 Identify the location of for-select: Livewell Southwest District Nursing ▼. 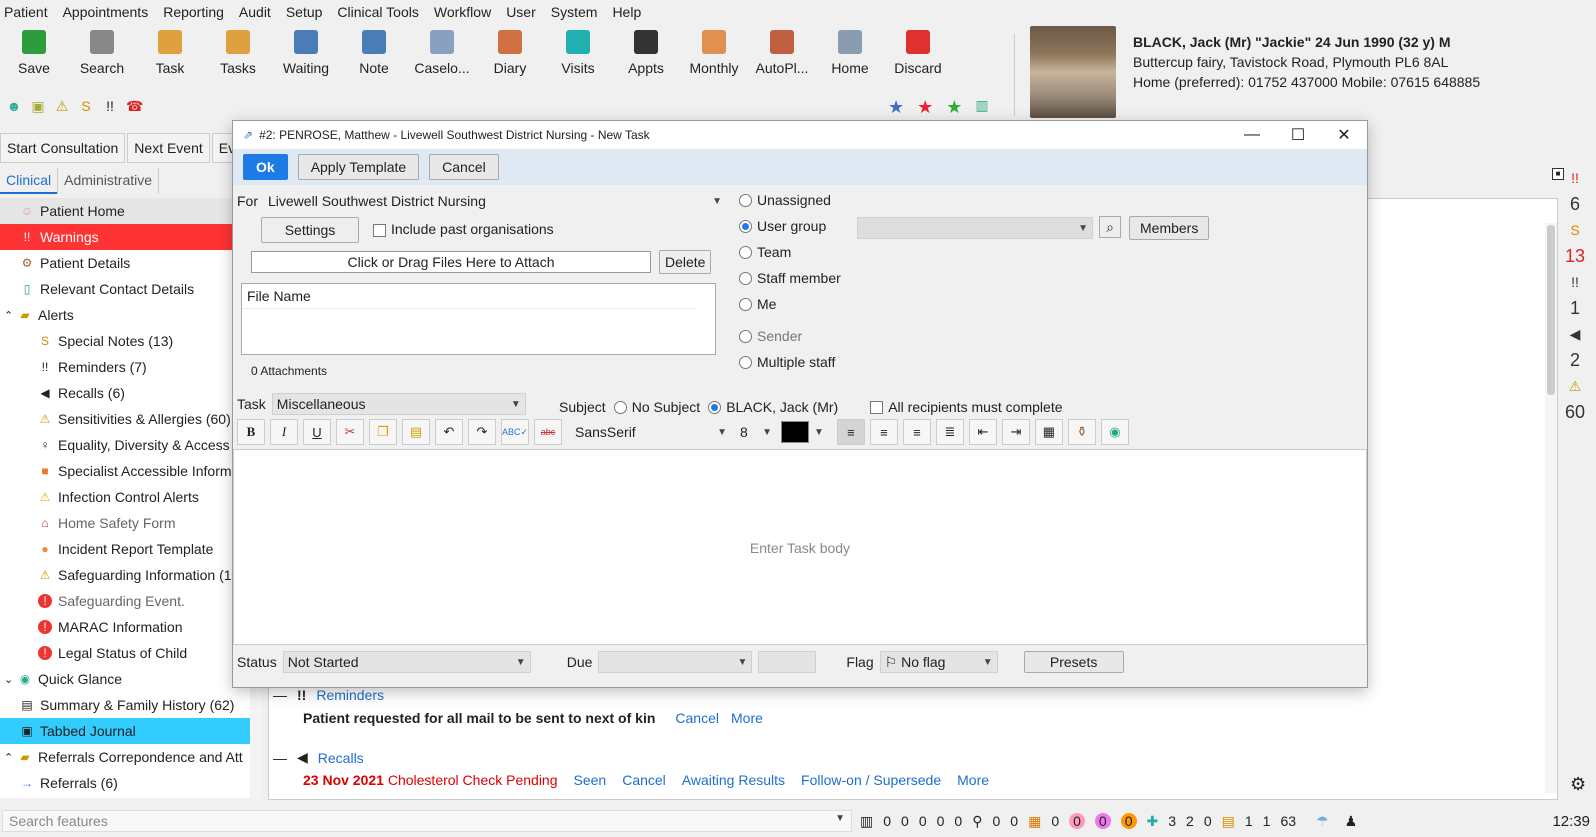
(495, 201).